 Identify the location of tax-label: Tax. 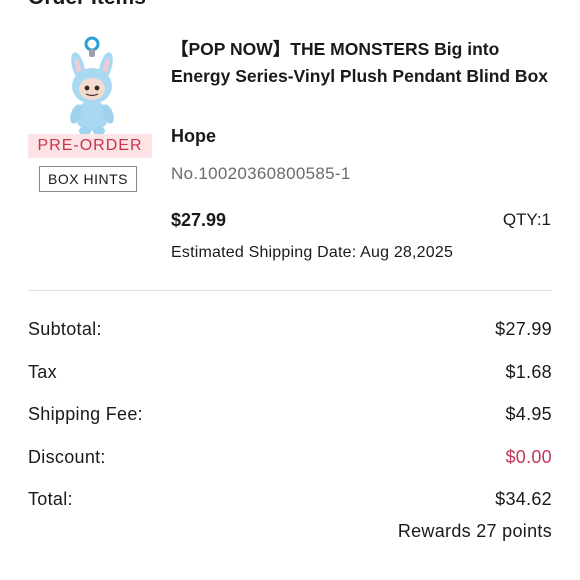
(42, 371).